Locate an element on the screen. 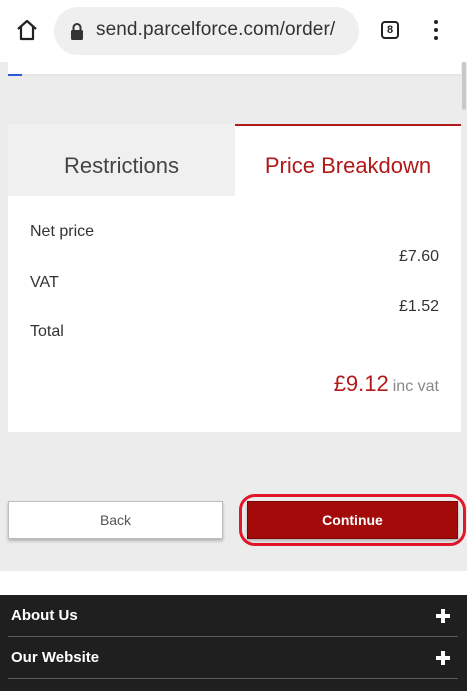  footer: About Us Our Website is located at coordinates (233, 643).